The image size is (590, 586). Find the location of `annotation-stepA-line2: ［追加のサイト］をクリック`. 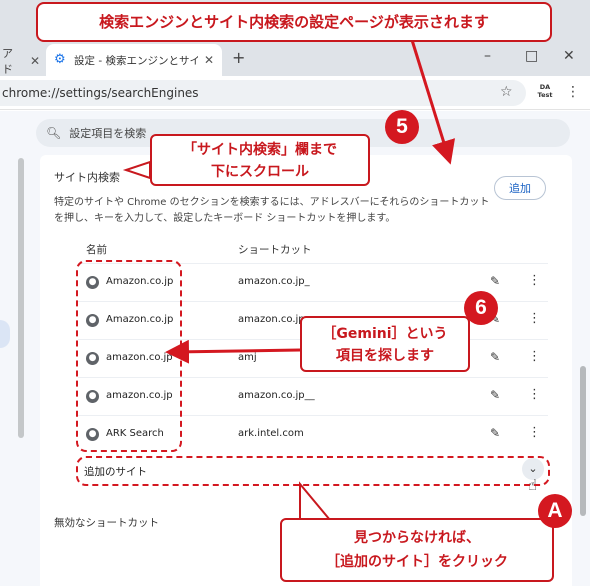

annotation-stepA-line2: ［追加のサイト］をクリック is located at coordinates (417, 562).